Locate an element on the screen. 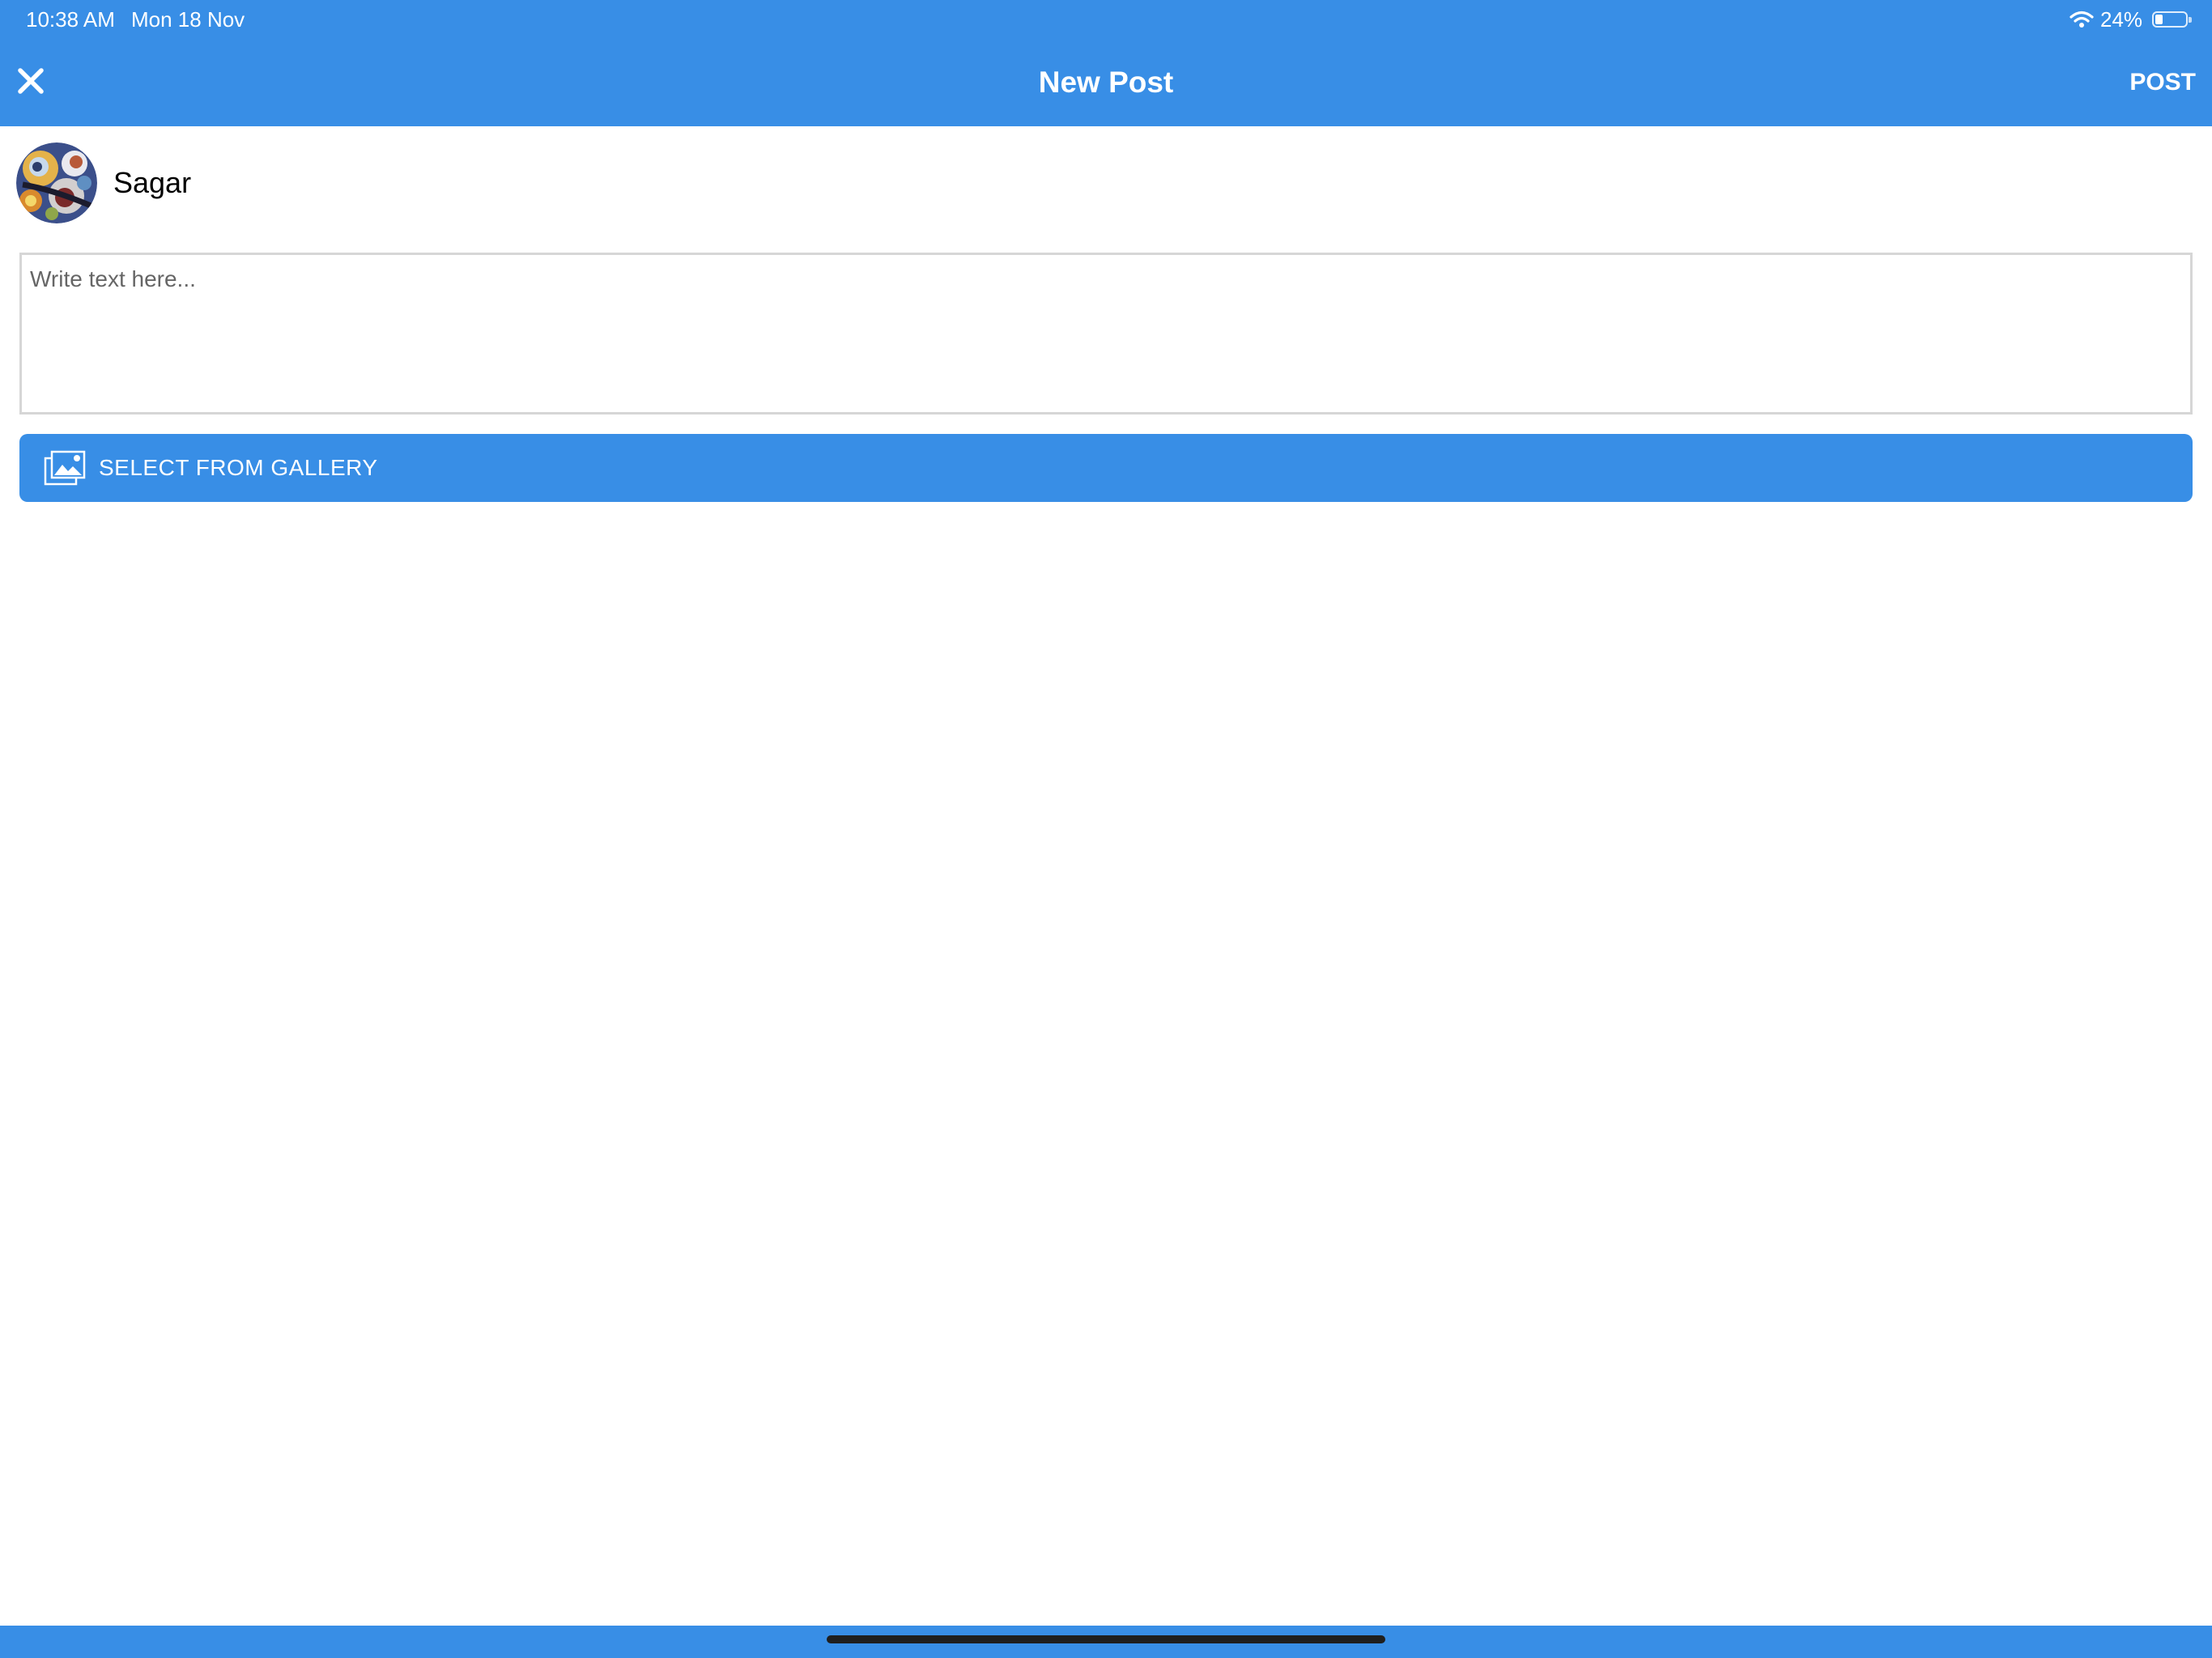  battery-cap is located at coordinates (2190, 20).